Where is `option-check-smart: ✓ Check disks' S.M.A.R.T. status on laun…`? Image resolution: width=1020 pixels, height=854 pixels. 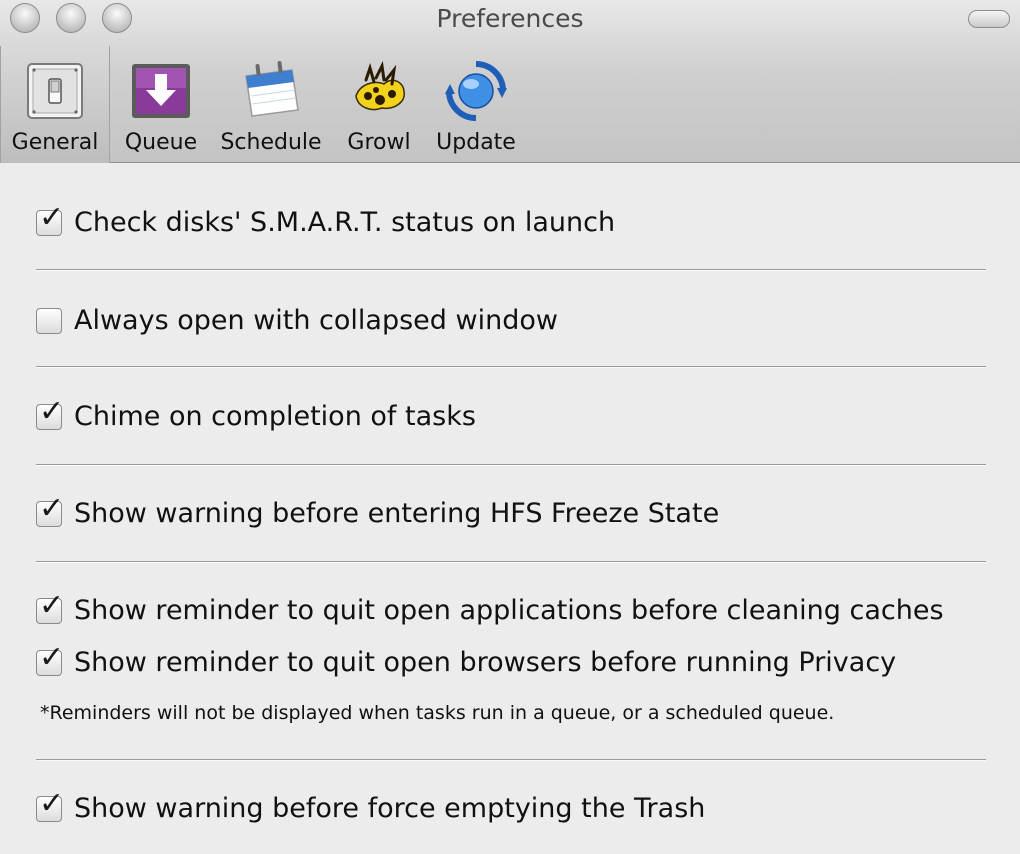 option-check-smart: ✓ Check disks' S.M.A.R.T. status on laun… is located at coordinates (326, 220).